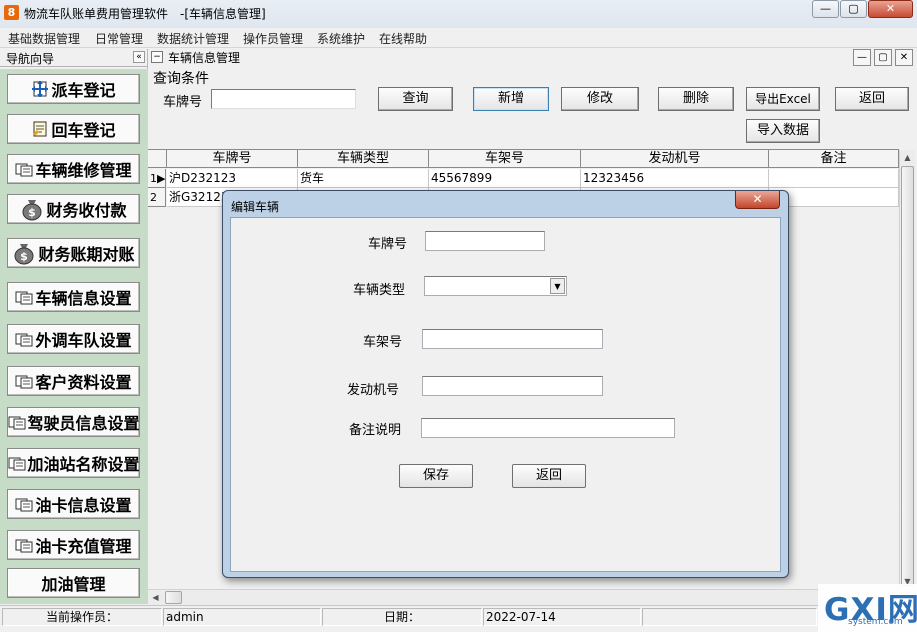  I want to click on dialog-type-label: 车辆类型, so click(379, 290).